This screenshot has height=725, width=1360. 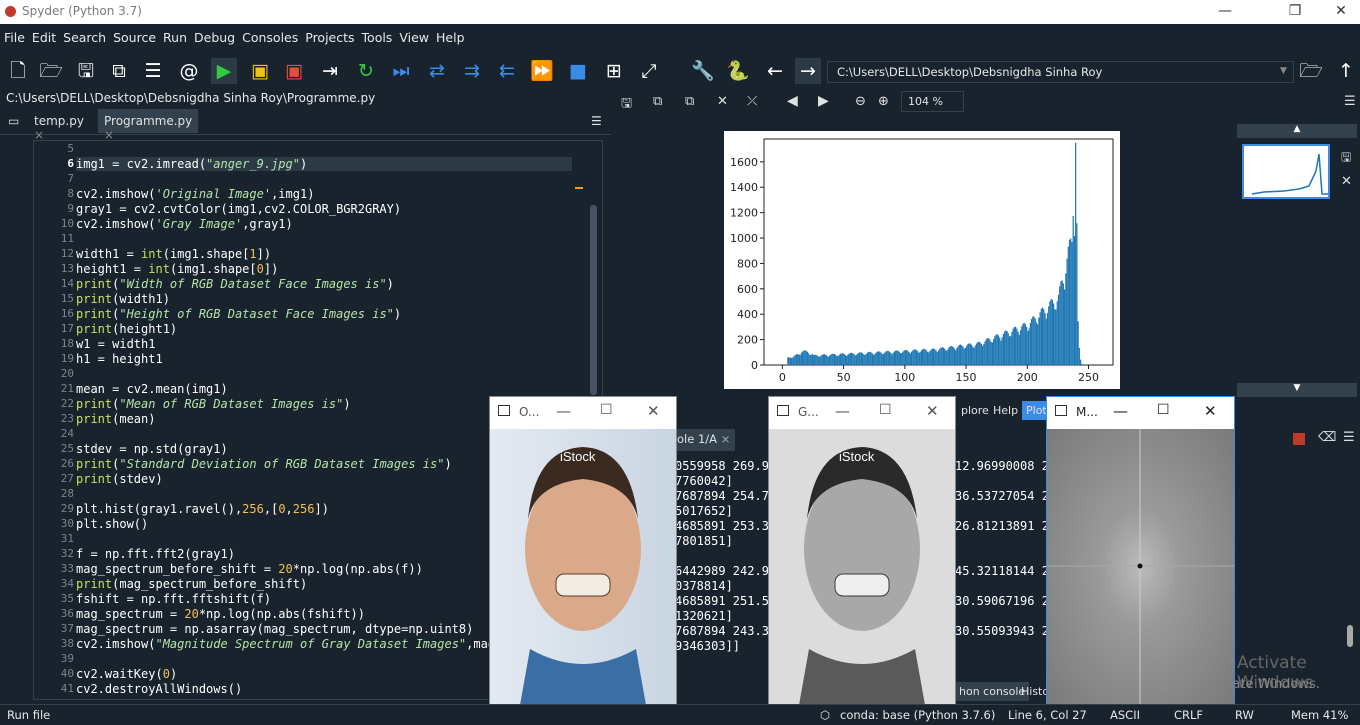 I want to click on tab-temp: temp.py ×, so click(x=63, y=125).